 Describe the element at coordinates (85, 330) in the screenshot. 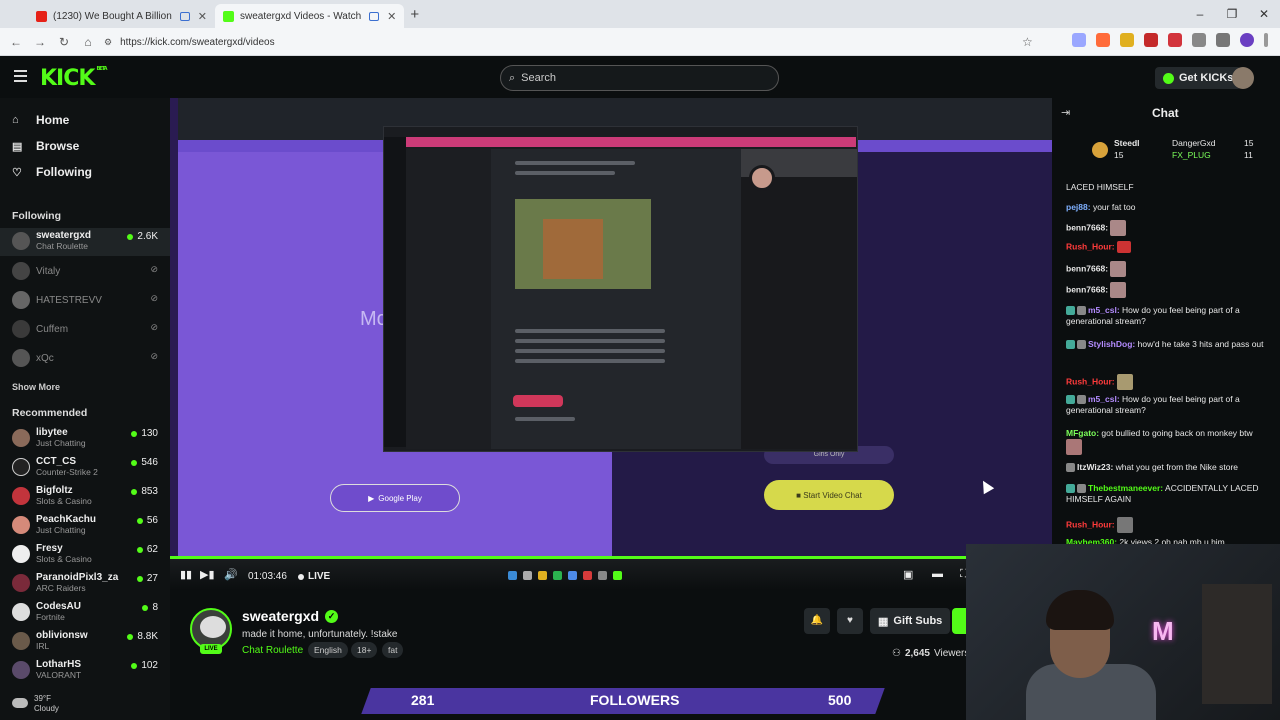

I see `sidebar-channel-cuffem: Cuffem ⊘` at that location.